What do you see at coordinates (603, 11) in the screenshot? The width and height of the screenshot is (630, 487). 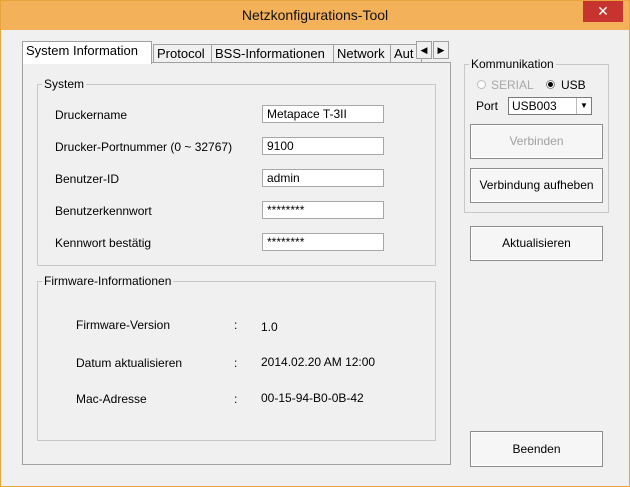 I see `close-icon: ✕` at bounding box center [603, 11].